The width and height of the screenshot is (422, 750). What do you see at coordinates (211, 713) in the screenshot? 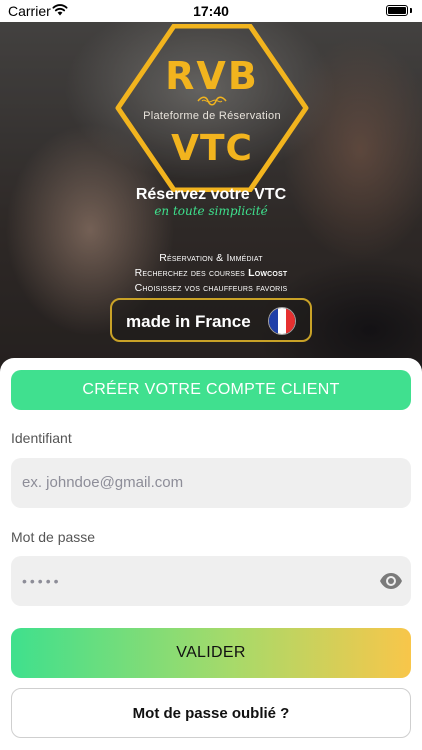
I see `forgot-password-button: Mot de passe oublié ?` at bounding box center [211, 713].